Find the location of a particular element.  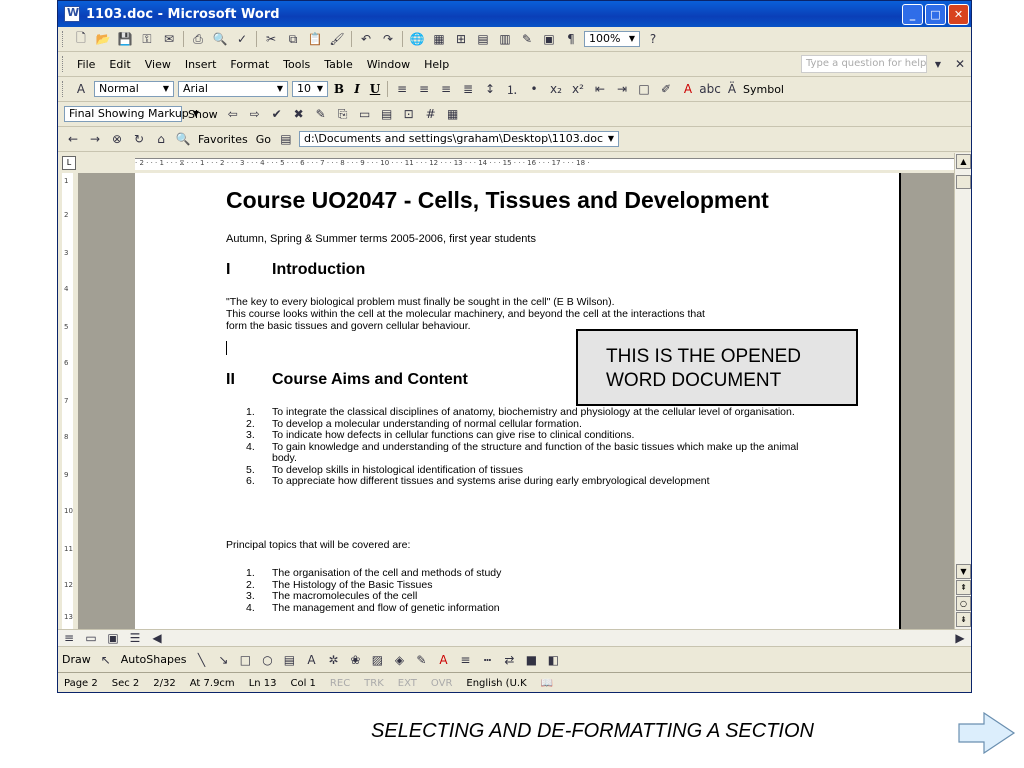

reviewing-pane-icon: ▭ is located at coordinates (365, 114).